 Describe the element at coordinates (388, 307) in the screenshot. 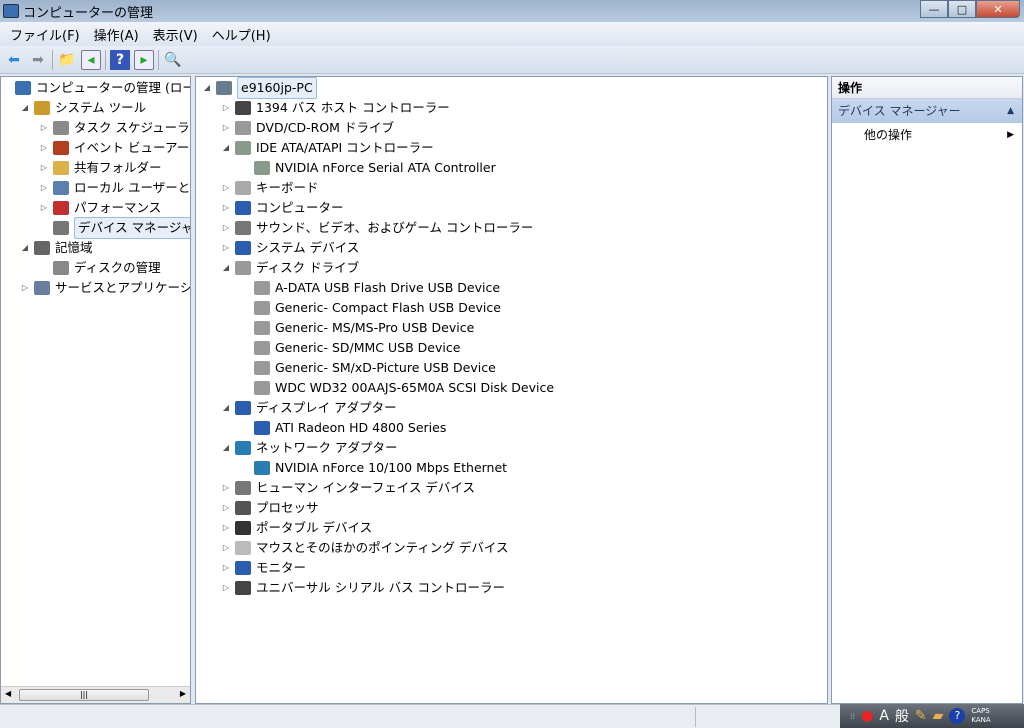

I see `tree-item-label: Generic- Compact Flash USB Device` at that location.